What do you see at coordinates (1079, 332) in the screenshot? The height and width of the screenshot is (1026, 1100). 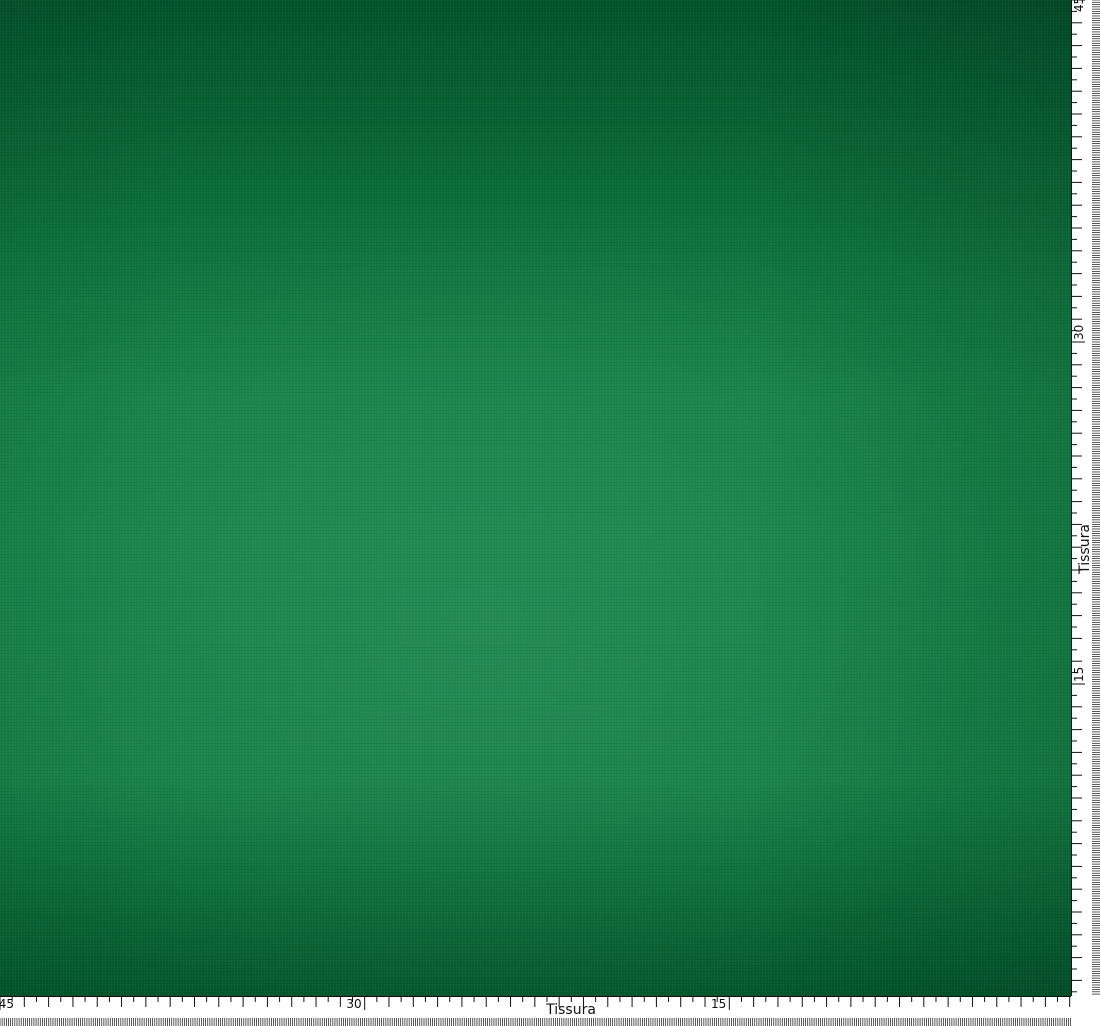 I see `vertical-ruler-label: 30` at bounding box center [1079, 332].